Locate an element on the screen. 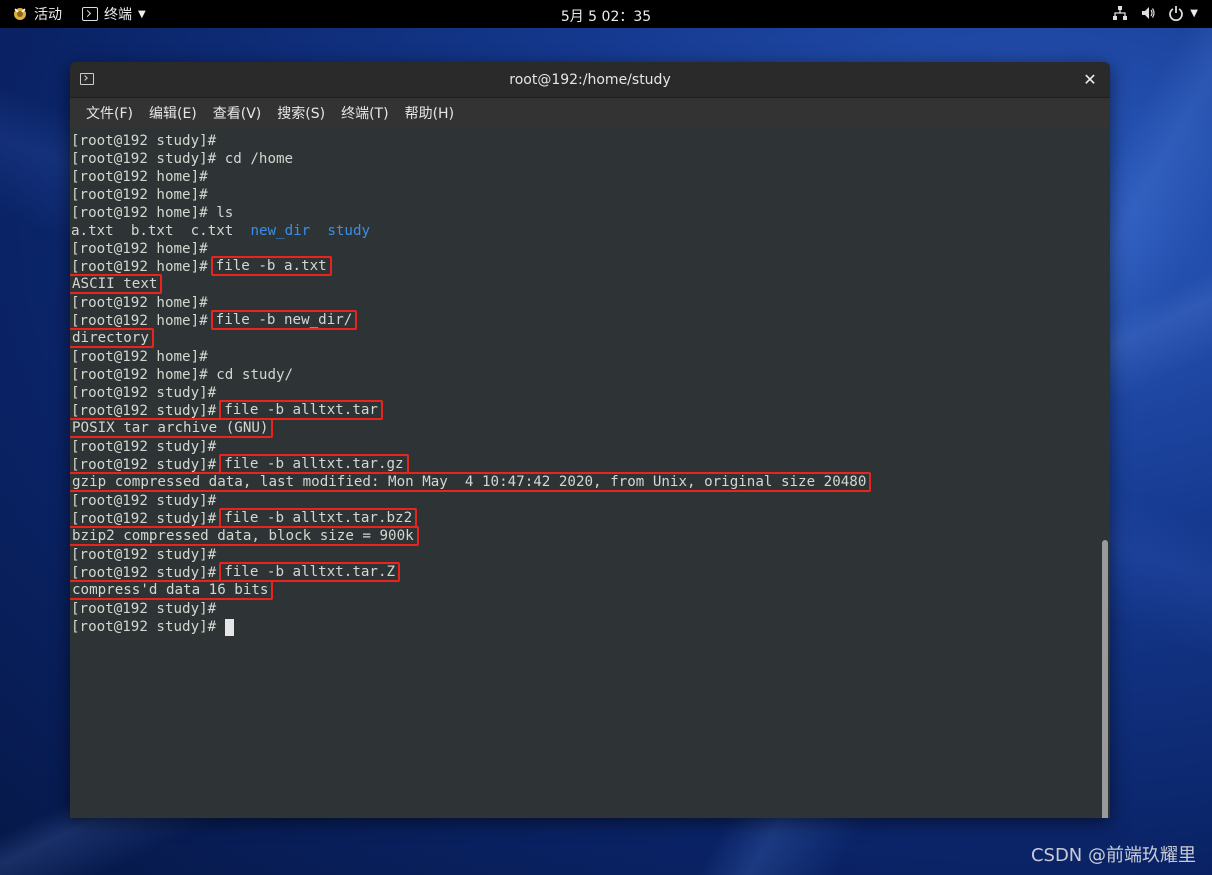 This screenshot has height=875, width=1212. highlighted-command: file -b alltxt.tar.gz is located at coordinates (314, 464).